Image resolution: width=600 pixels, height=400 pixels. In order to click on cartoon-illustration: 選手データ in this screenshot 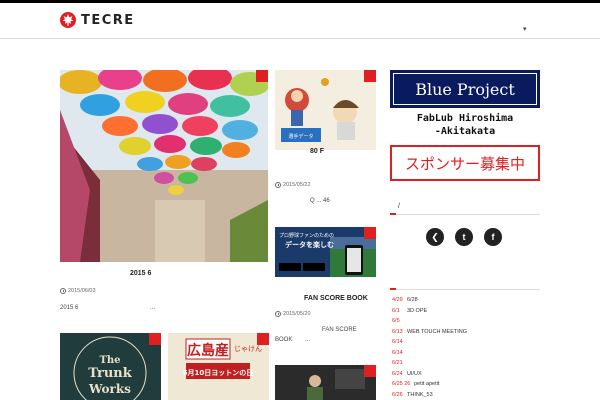, I will do `click(325, 110)`.